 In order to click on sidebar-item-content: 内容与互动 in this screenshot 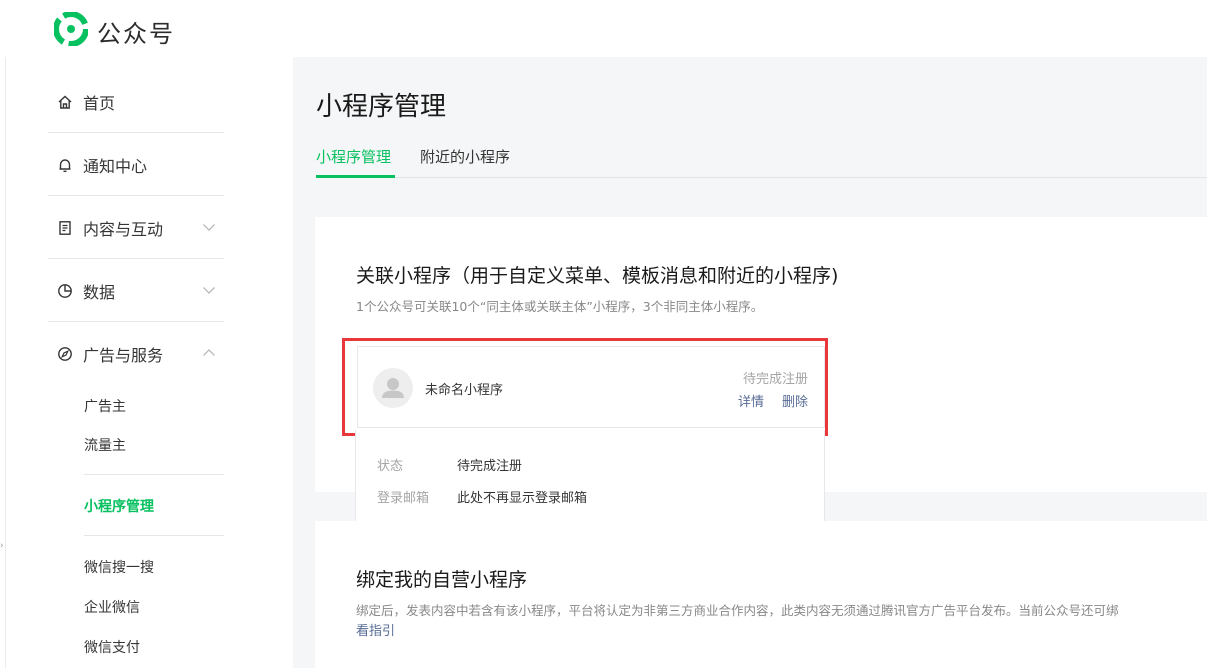, I will do `click(136, 227)`.